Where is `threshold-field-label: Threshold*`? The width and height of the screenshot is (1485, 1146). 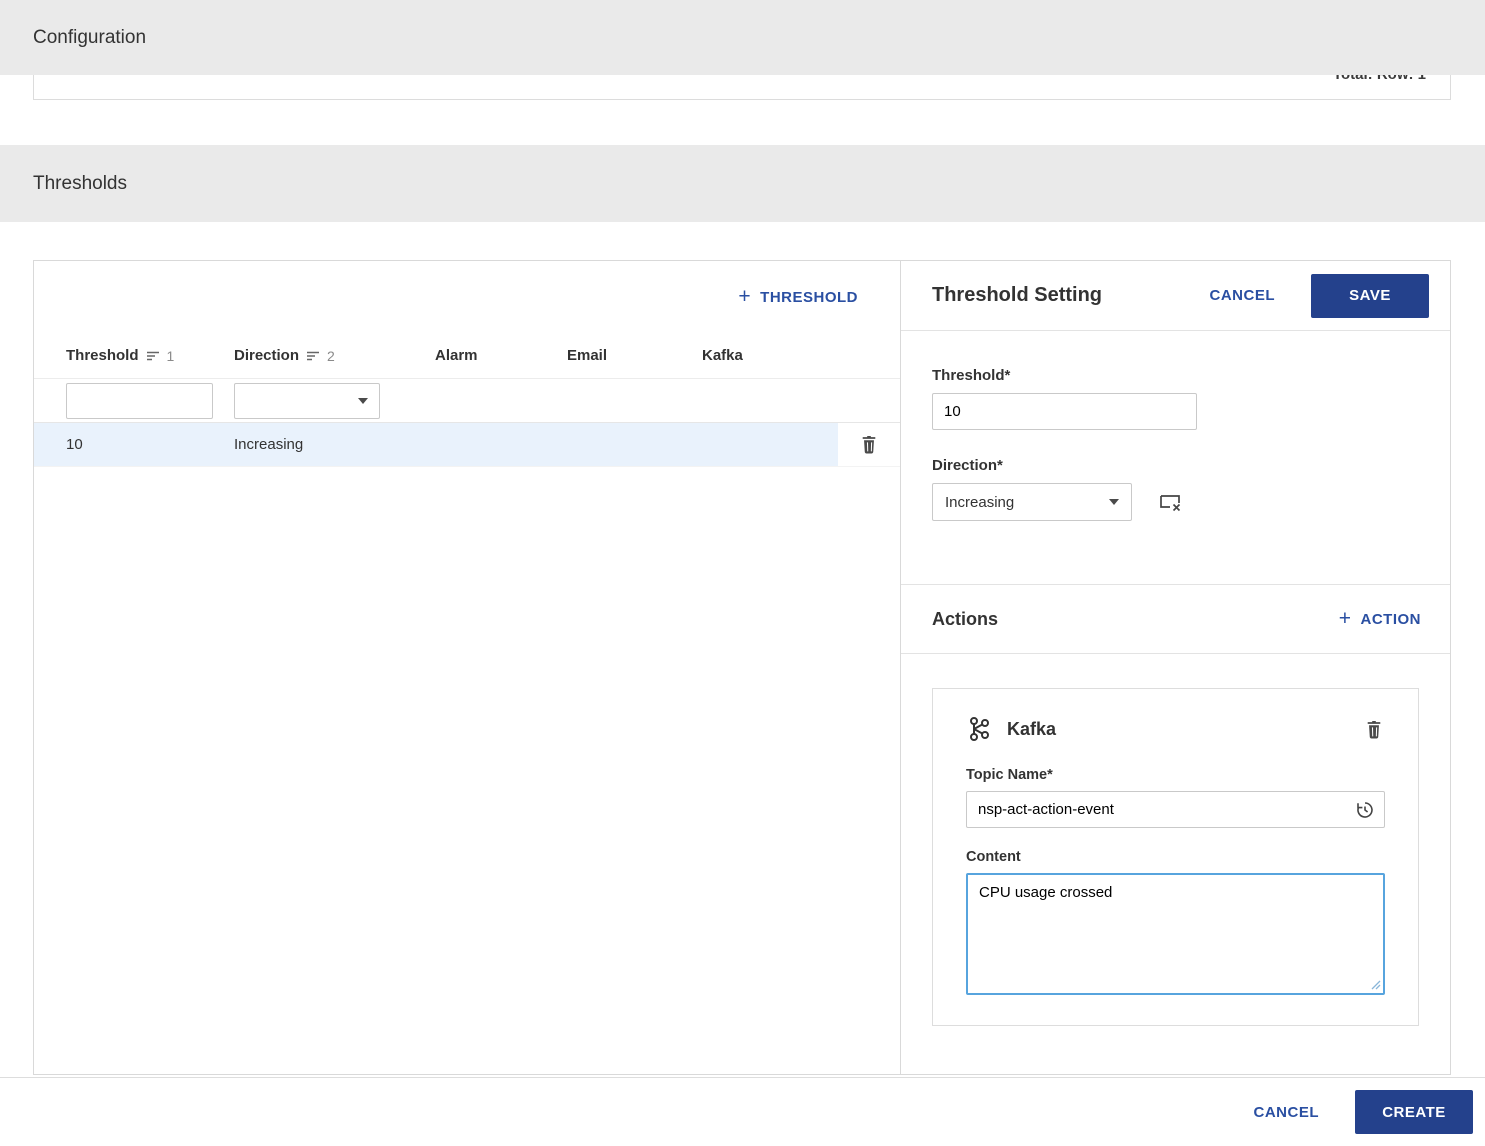 threshold-field-label: Threshold* is located at coordinates (971, 375).